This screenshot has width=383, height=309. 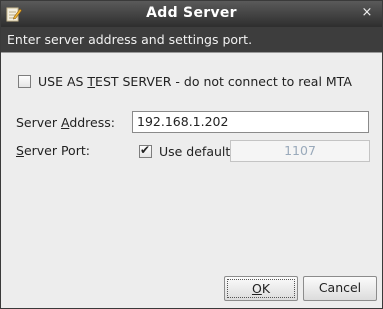 What do you see at coordinates (24, 81) in the screenshot?
I see `test-server-checkbox` at bounding box center [24, 81].